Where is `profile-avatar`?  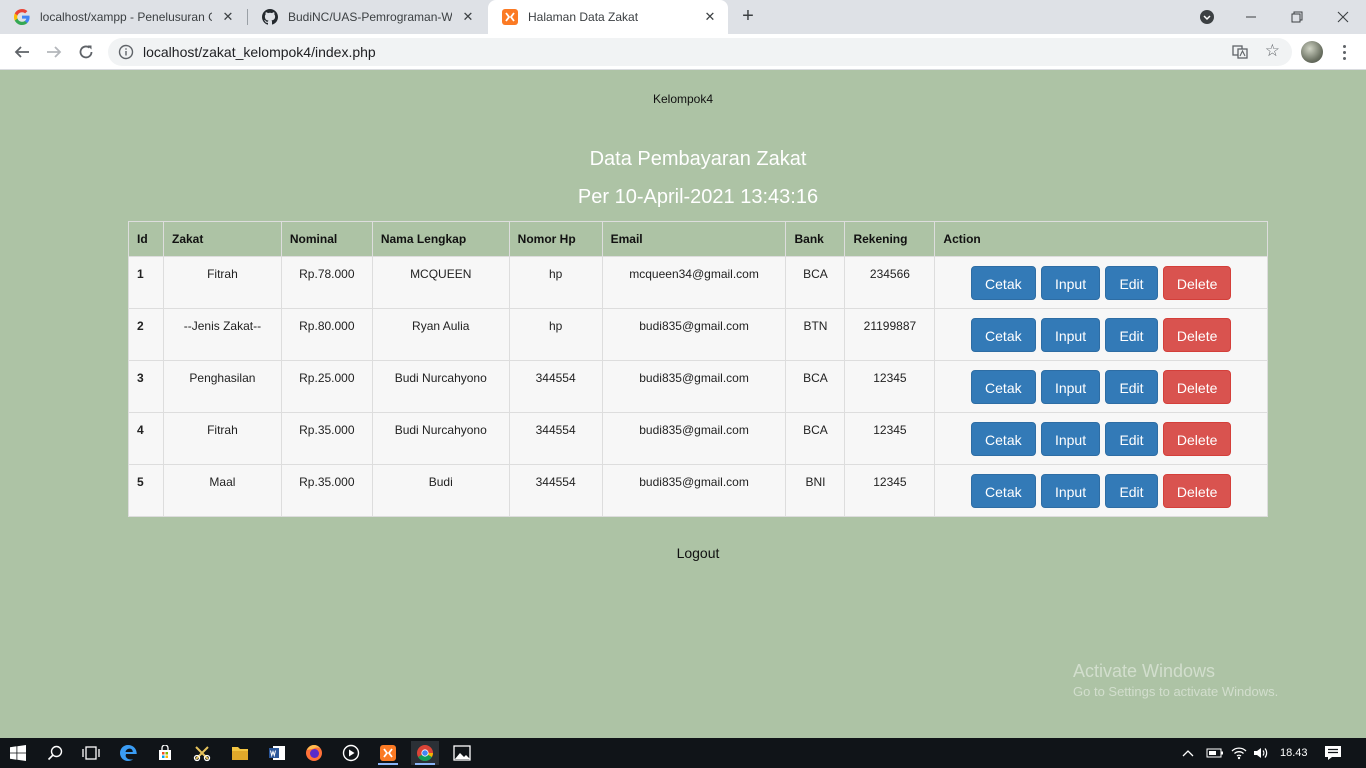
profile-avatar is located at coordinates (1312, 52).